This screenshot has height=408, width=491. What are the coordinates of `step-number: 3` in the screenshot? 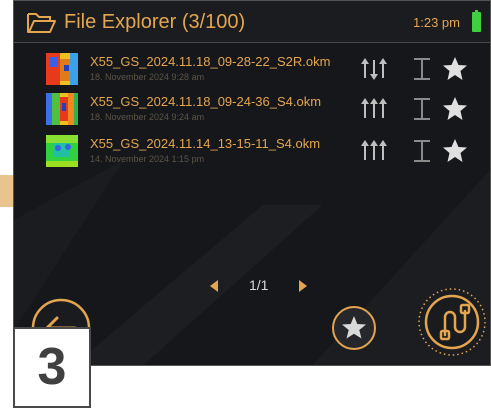 It's located at (52, 367).